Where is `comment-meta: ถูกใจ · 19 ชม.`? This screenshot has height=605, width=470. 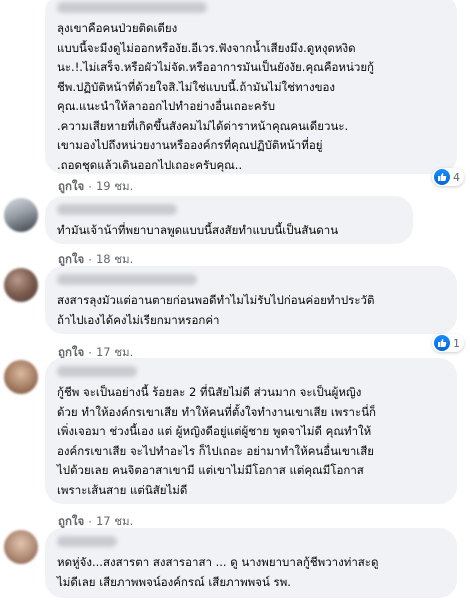
comment-meta: ถูกใจ · 19 ชม. is located at coordinates (95, 187).